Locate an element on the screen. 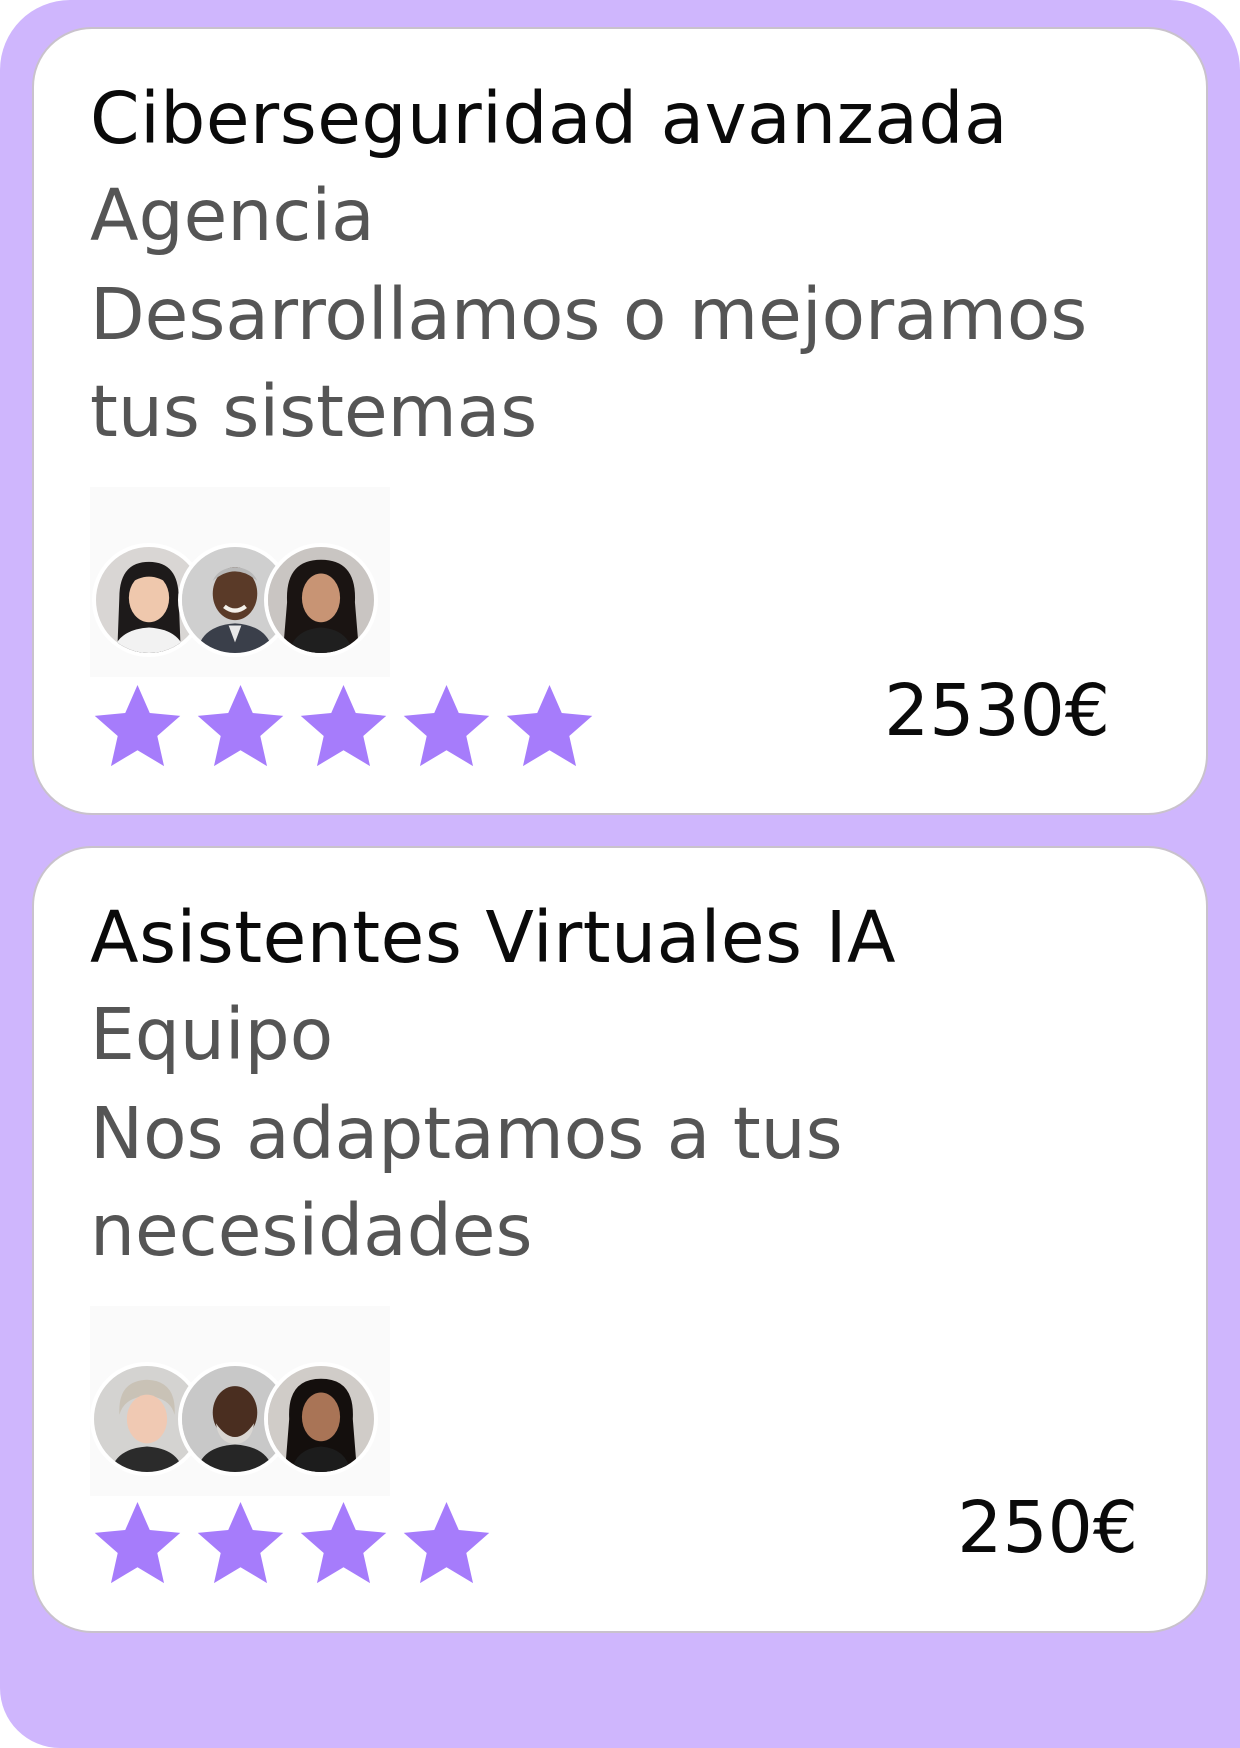 The height and width of the screenshot is (1748, 1240). price-label: 250€ is located at coordinates (1047, 1527).